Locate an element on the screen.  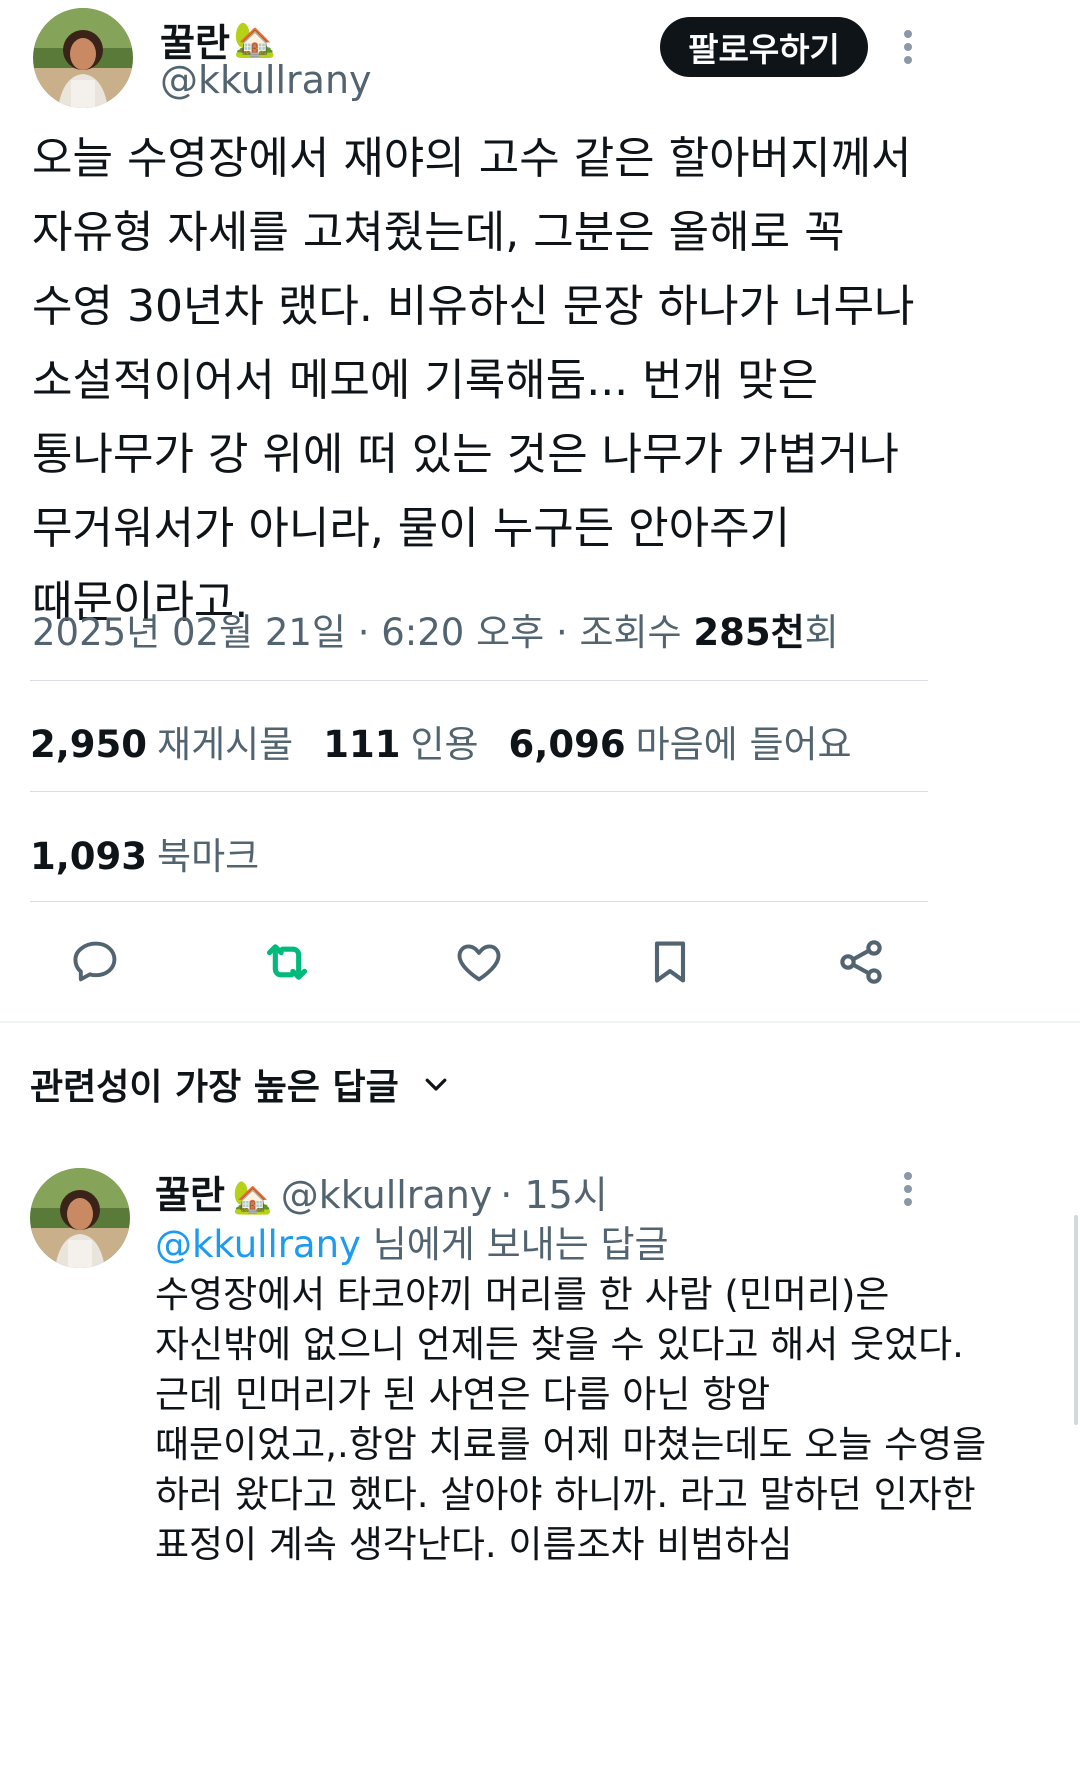
reply-sort-dropdown: 관련성이 가장 높은 답글 is located at coordinates (240, 1084).